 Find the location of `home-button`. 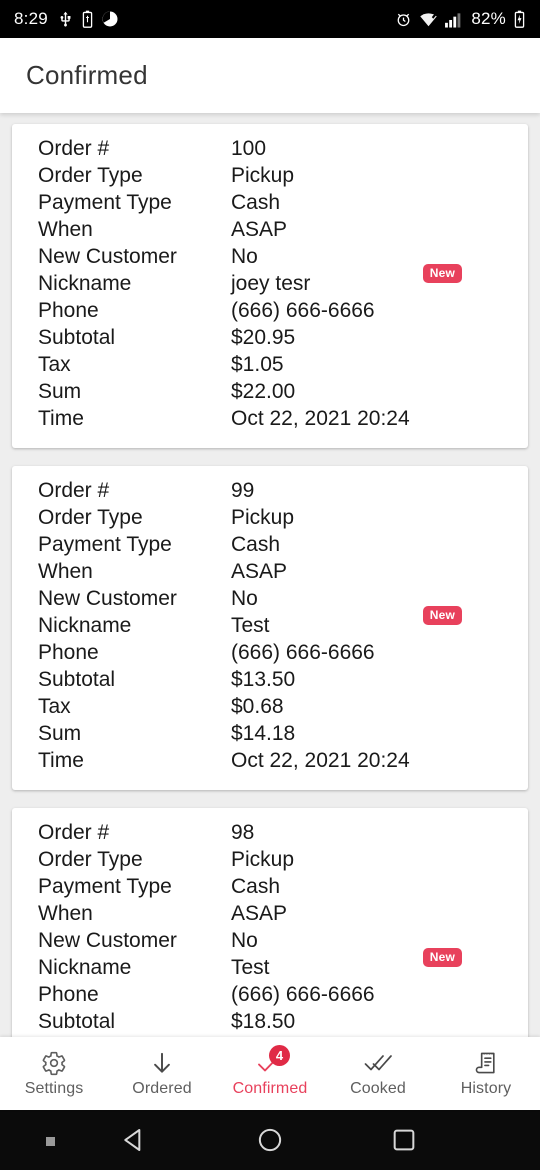

home-button is located at coordinates (270, 1140).